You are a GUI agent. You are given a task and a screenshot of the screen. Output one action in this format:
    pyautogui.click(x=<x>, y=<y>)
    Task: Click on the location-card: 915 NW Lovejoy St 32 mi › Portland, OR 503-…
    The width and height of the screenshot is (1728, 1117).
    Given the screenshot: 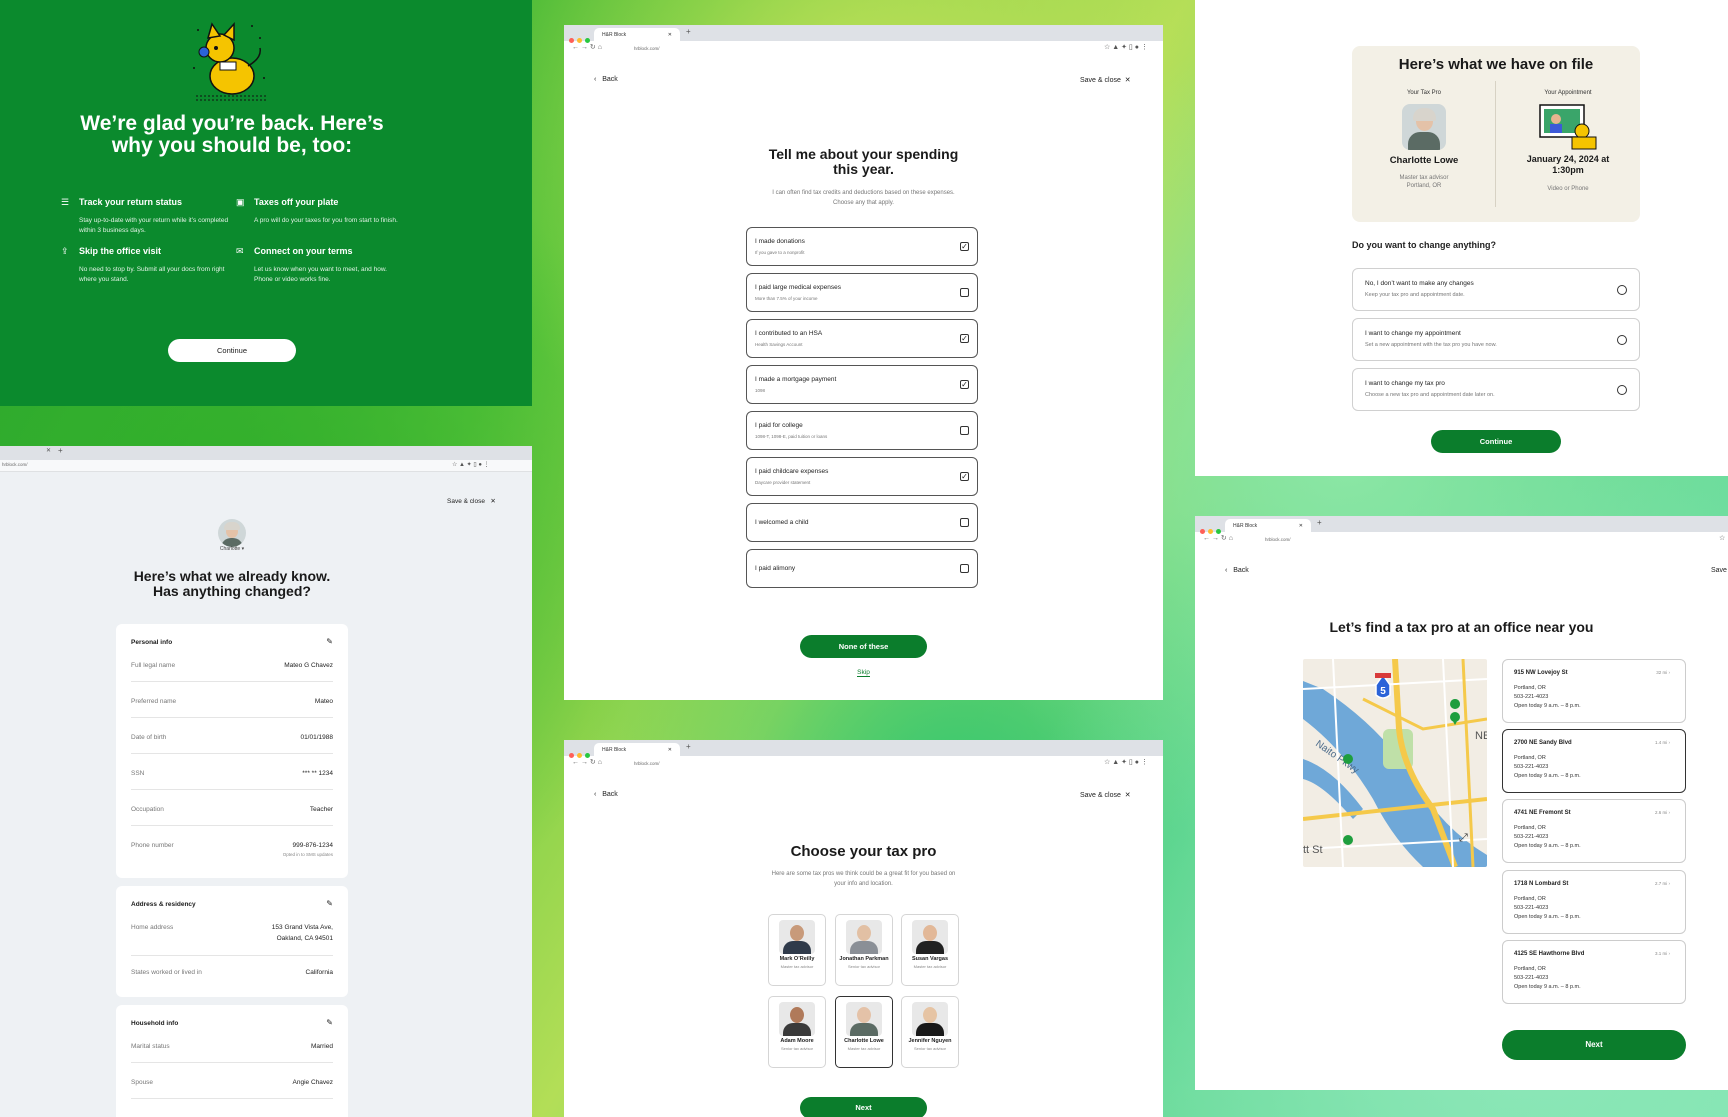 What is the action you would take?
    pyautogui.click(x=1594, y=691)
    